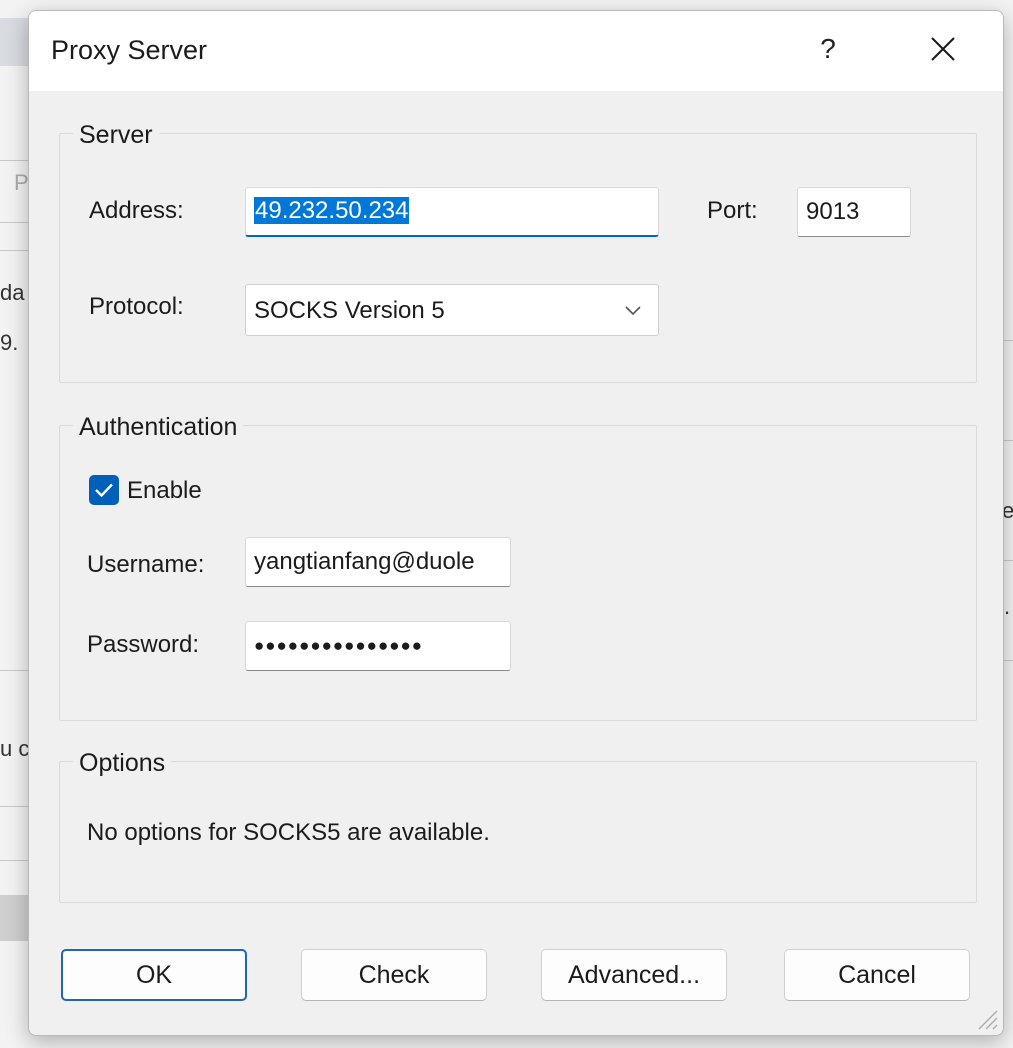 This screenshot has height=1048, width=1013. Describe the element at coordinates (633, 311) in the screenshot. I see `chevron-down-icon` at that location.